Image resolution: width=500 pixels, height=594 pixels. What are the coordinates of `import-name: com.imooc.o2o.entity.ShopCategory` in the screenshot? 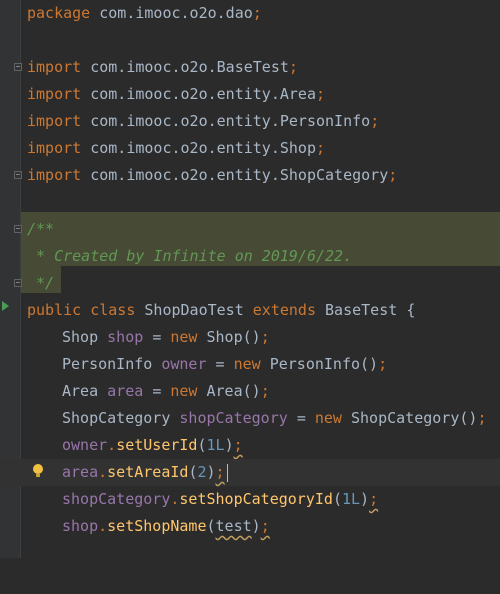 It's located at (239, 175).